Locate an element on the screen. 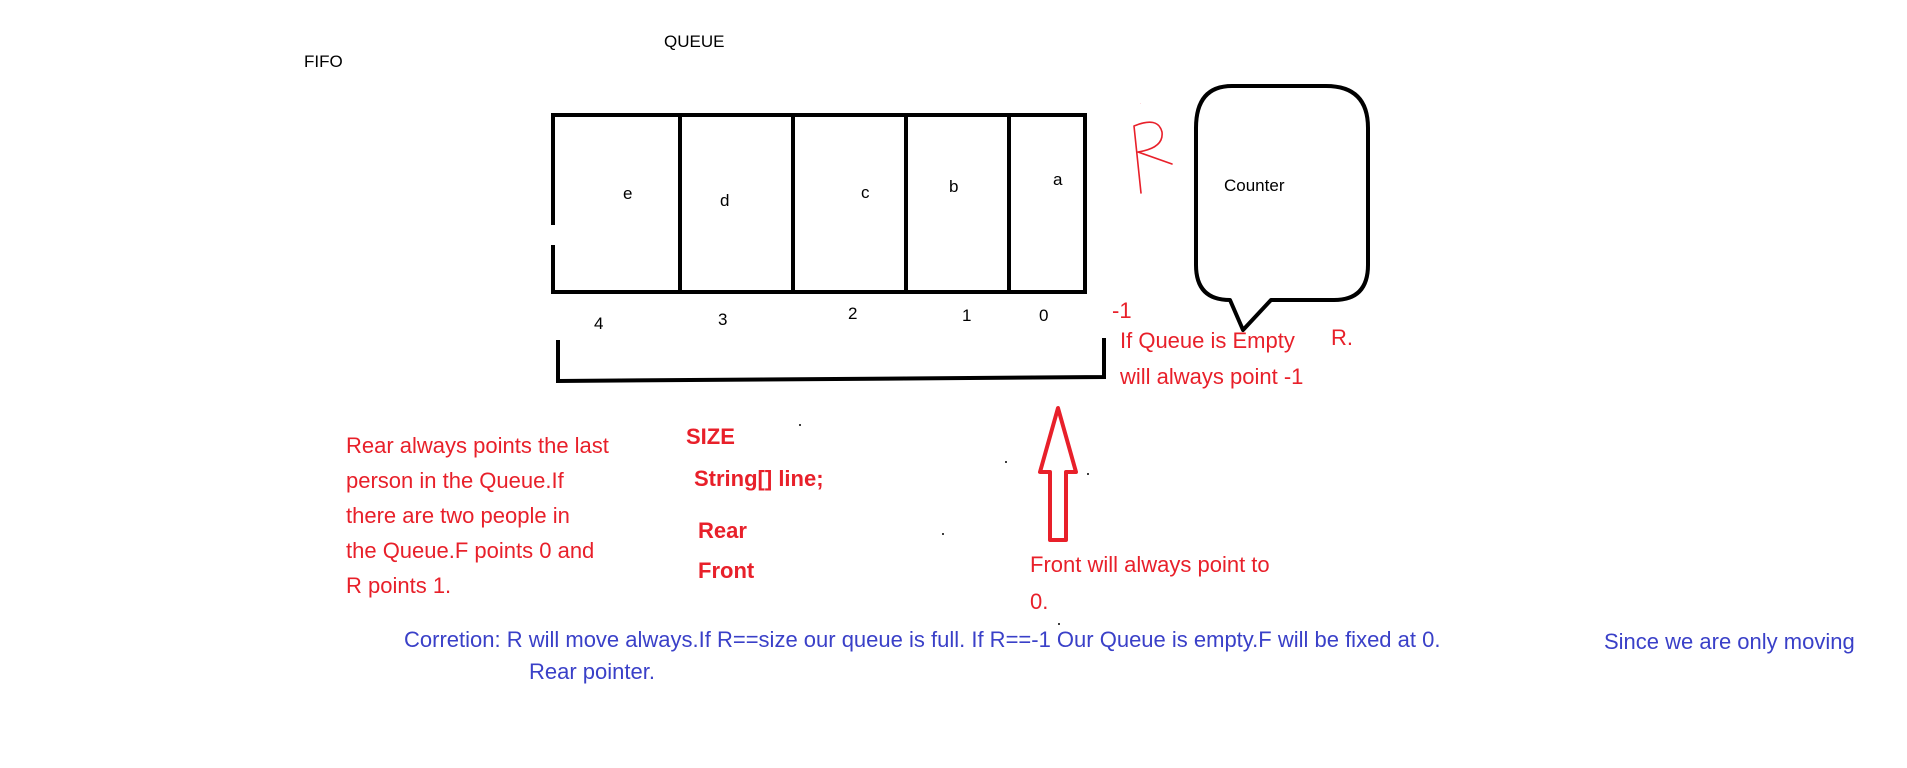 The height and width of the screenshot is (768, 1907). cell-index-4: 4 is located at coordinates (599, 323).